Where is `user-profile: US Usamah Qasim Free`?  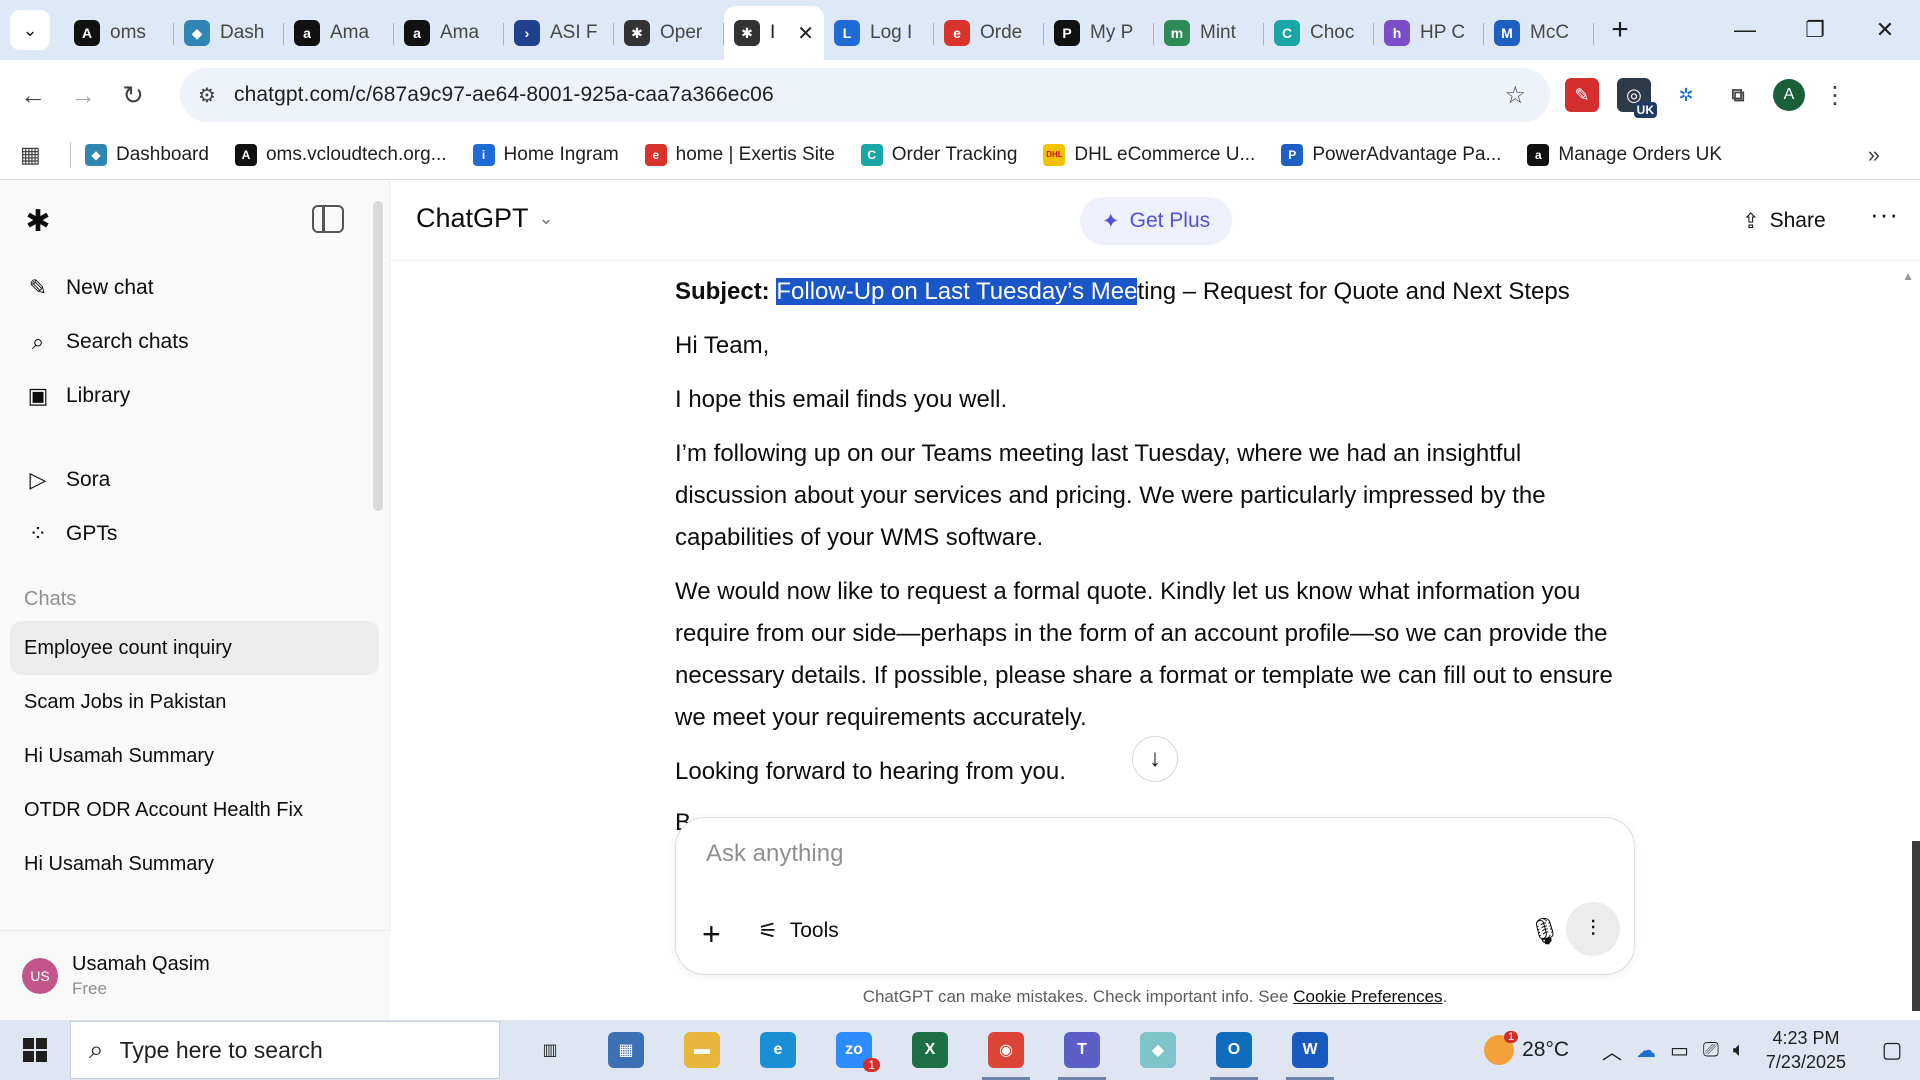 user-profile: US Usamah Qasim Free is located at coordinates (195, 975).